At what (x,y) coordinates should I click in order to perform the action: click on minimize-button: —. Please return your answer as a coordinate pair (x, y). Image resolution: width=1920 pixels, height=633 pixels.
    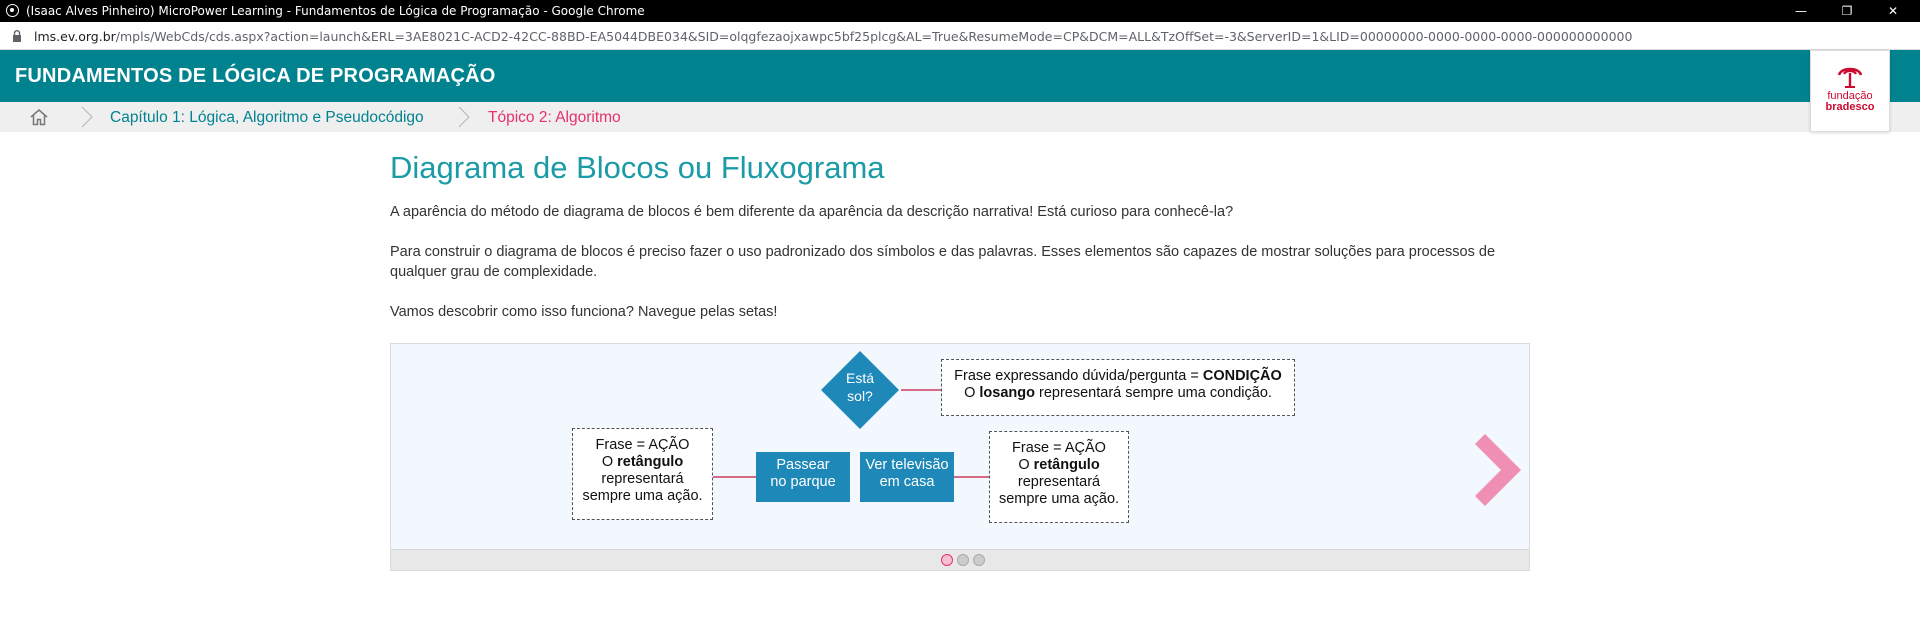
    Looking at the image, I should click on (1801, 11).